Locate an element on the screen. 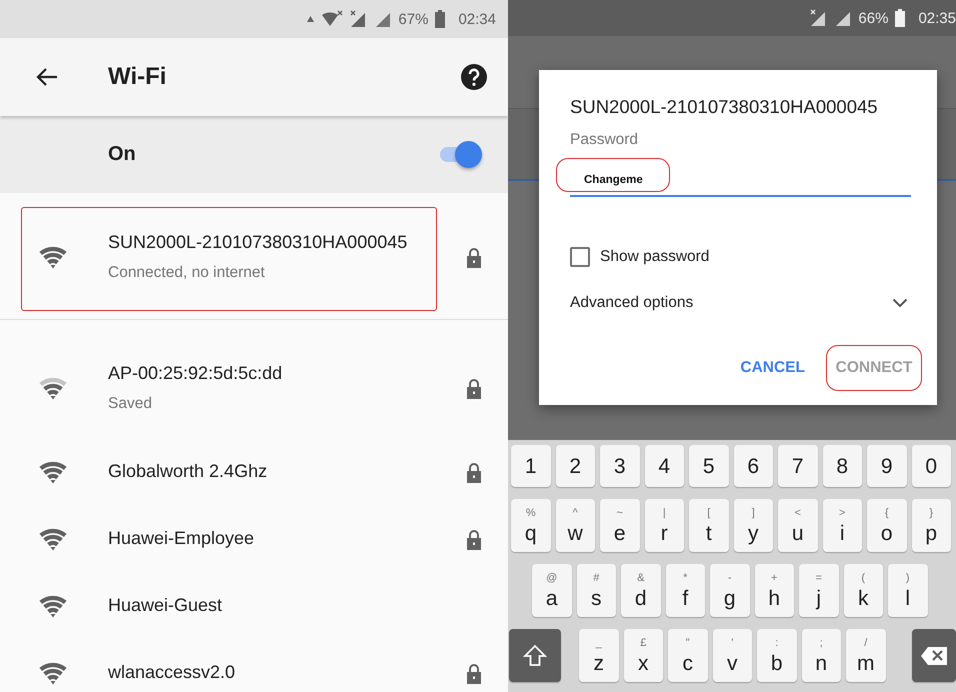 This screenshot has height=692, width=956. keyboard-key: { o is located at coordinates (886, 525).